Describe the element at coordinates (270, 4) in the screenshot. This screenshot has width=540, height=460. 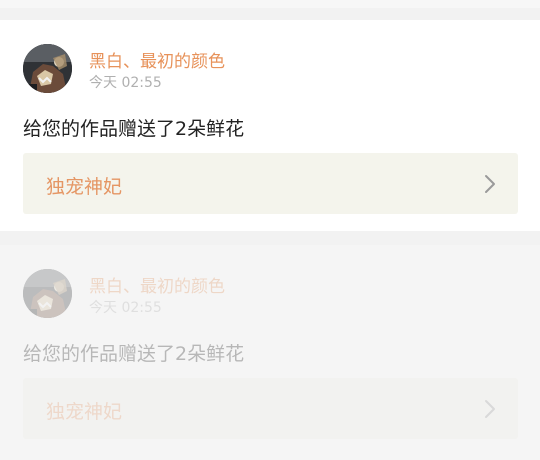
I see `top-divider` at that location.